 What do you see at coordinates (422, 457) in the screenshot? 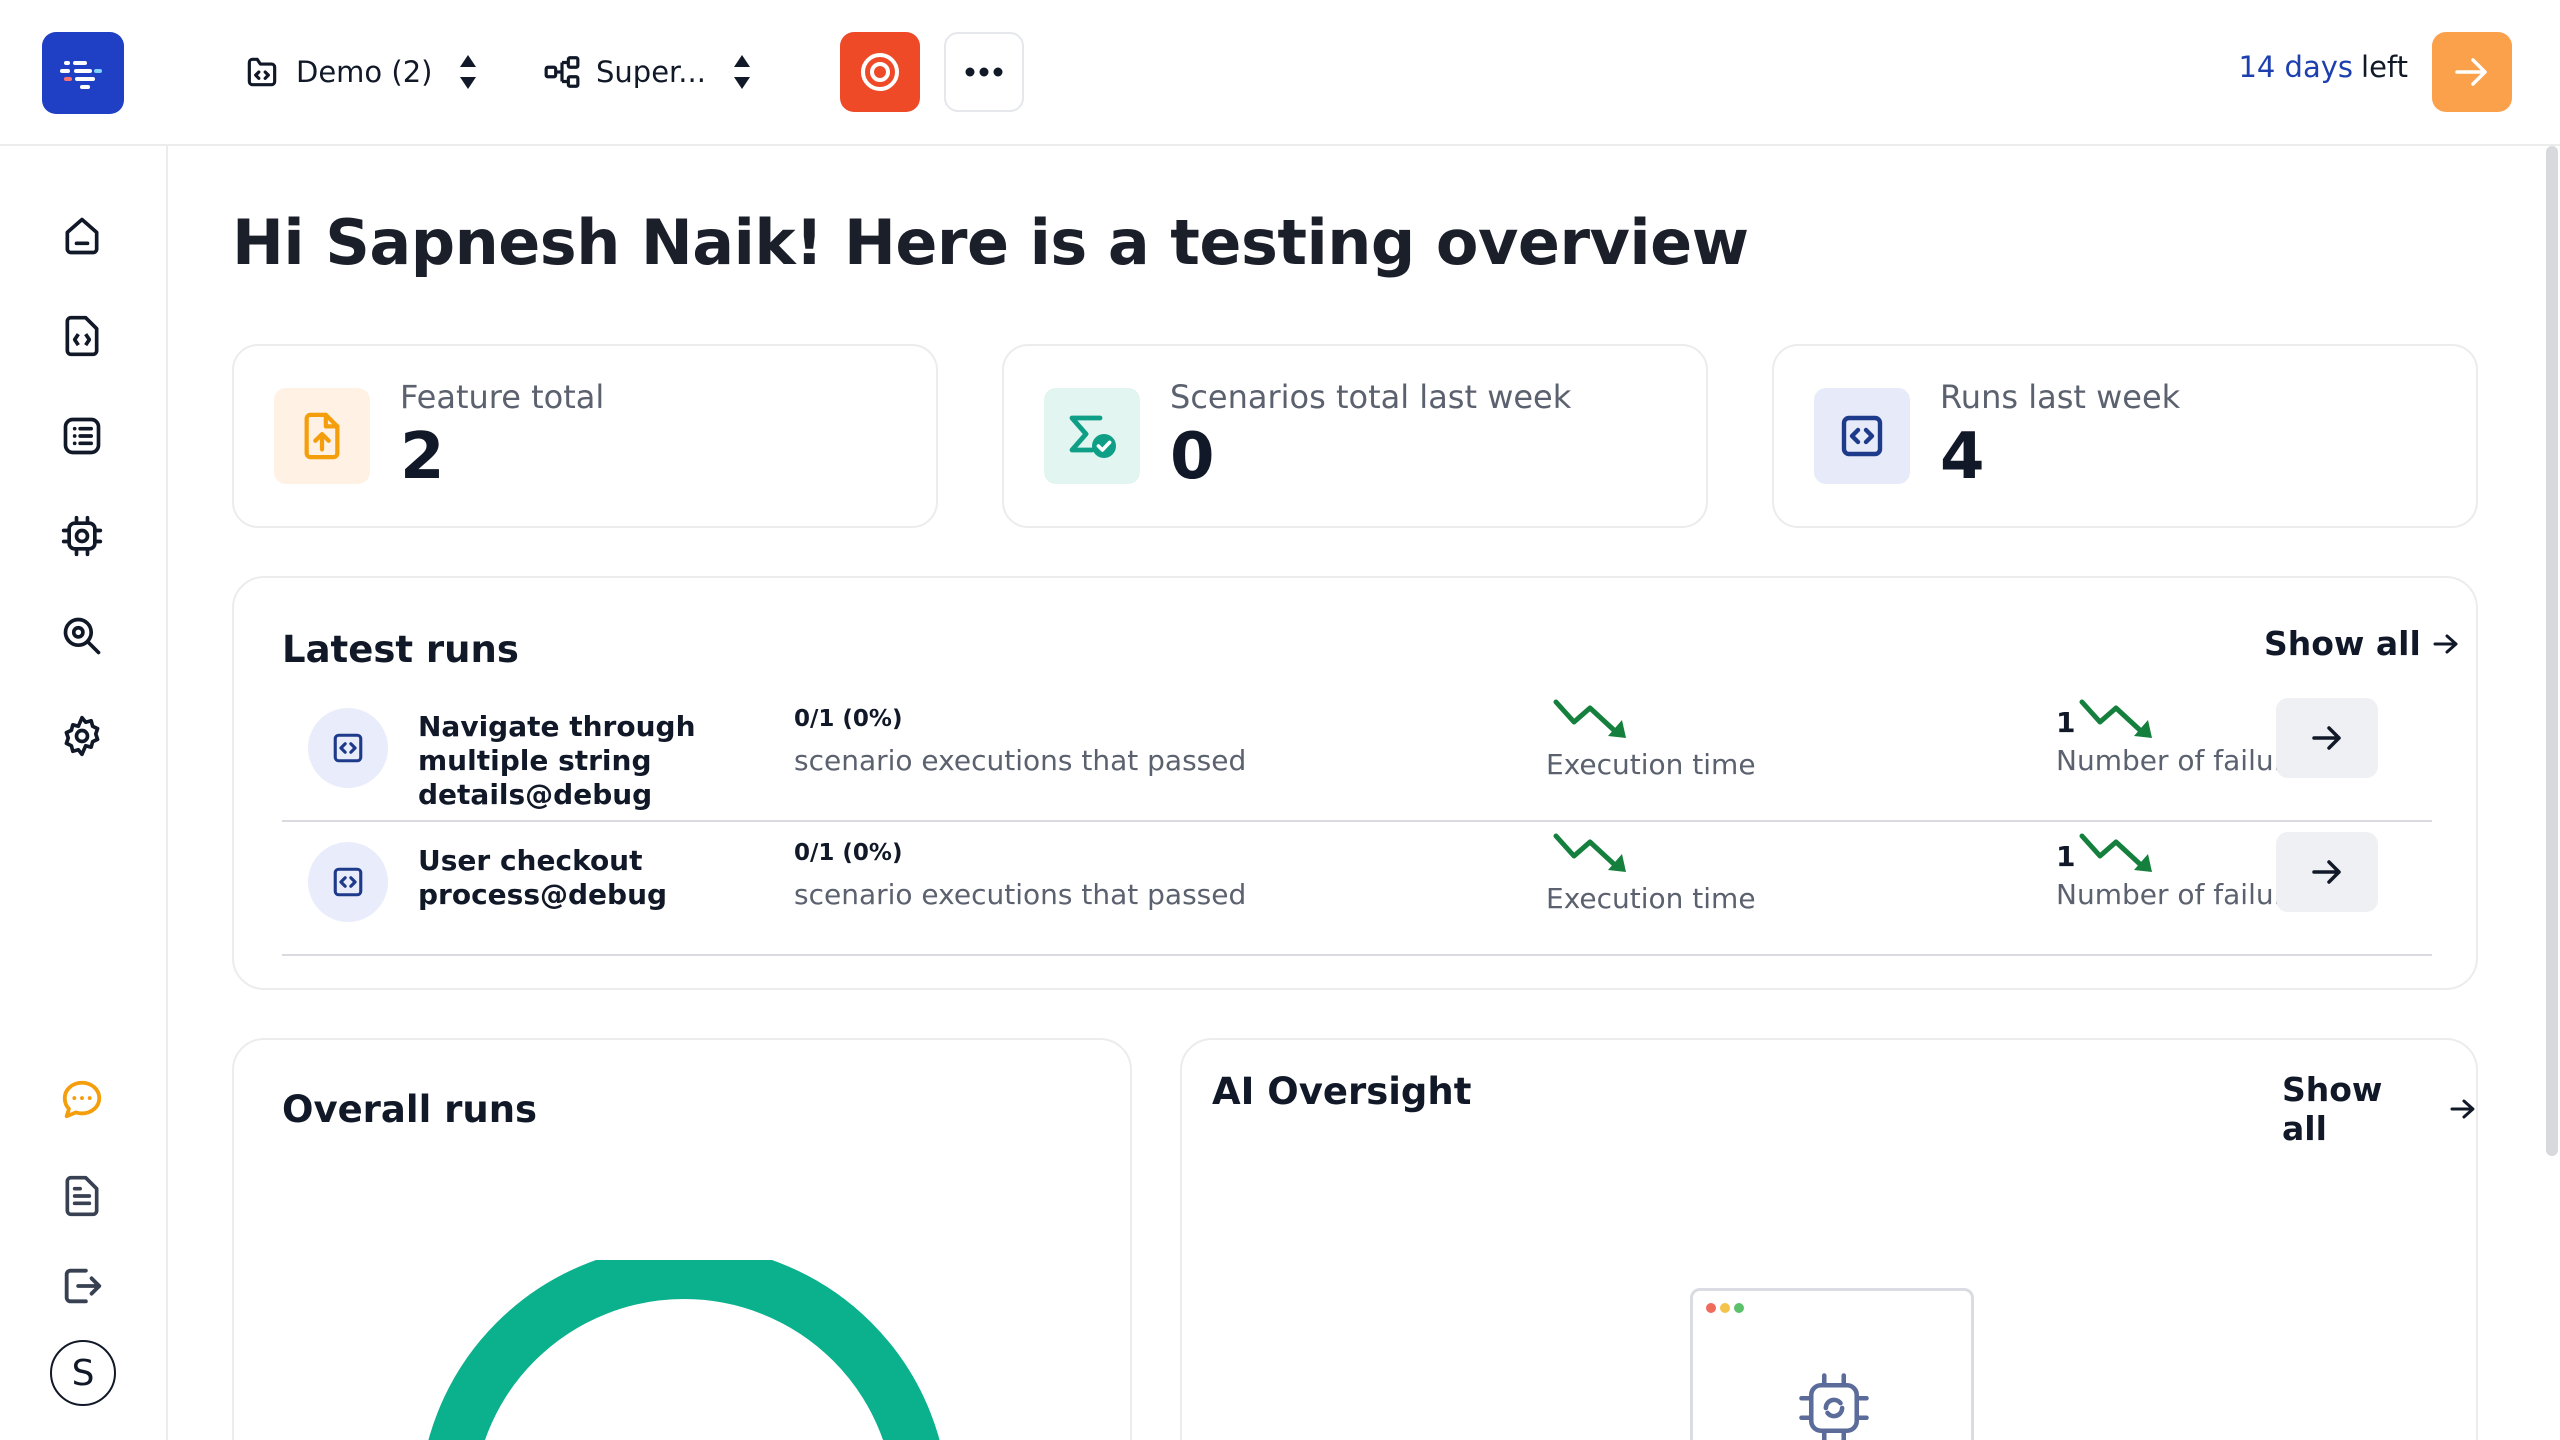
I see `stat-value: 2` at bounding box center [422, 457].